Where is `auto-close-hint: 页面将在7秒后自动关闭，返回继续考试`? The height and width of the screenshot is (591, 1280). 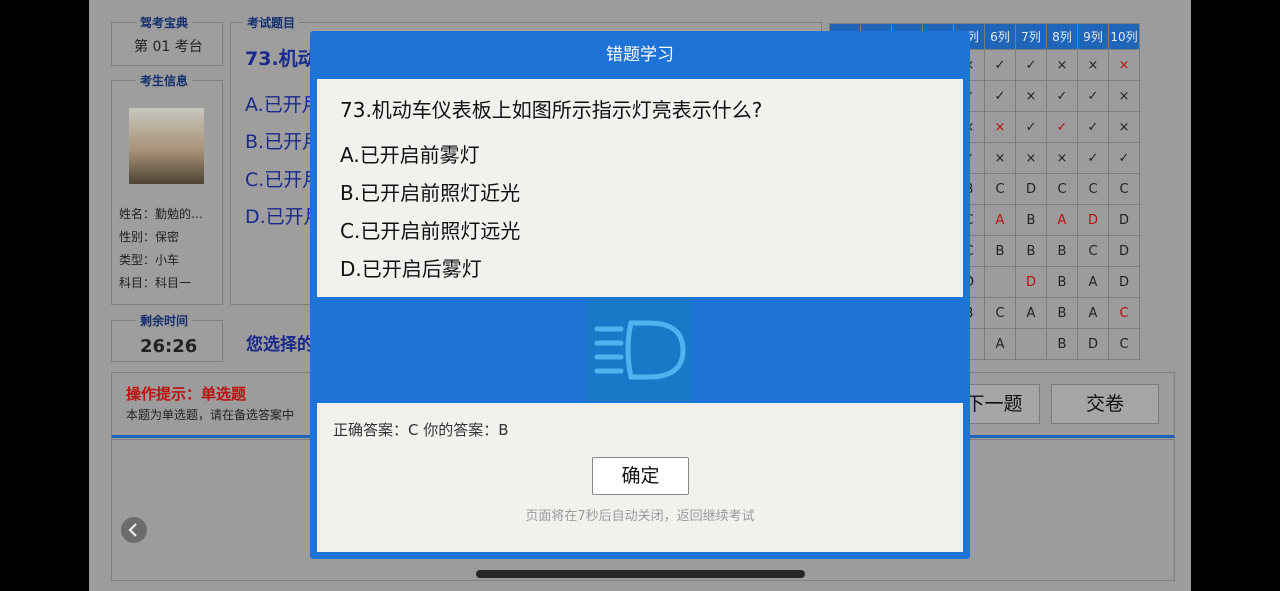
auto-close-hint: 页面将在7秒后自动关闭，返回继续考试 is located at coordinates (640, 516).